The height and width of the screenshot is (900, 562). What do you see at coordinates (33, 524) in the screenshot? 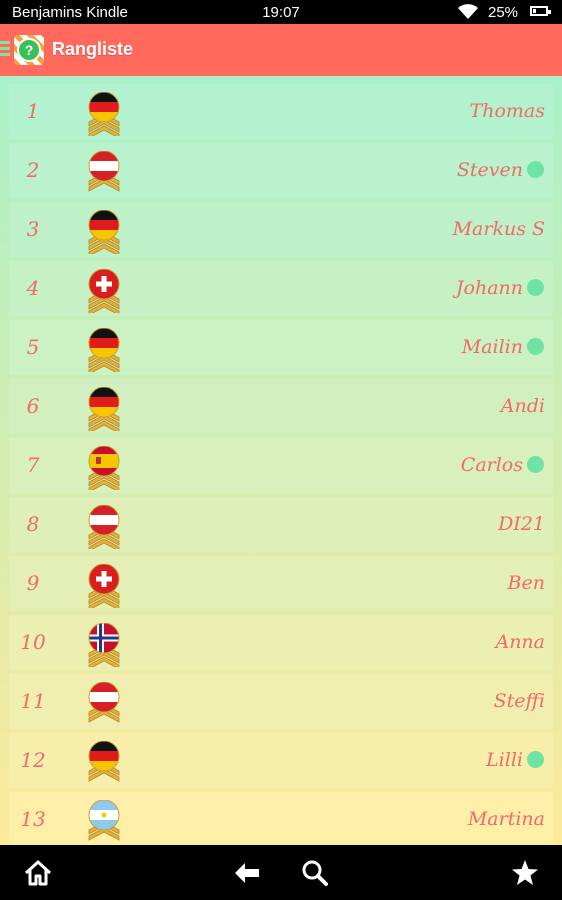
I see `rank-number: 8` at bounding box center [33, 524].